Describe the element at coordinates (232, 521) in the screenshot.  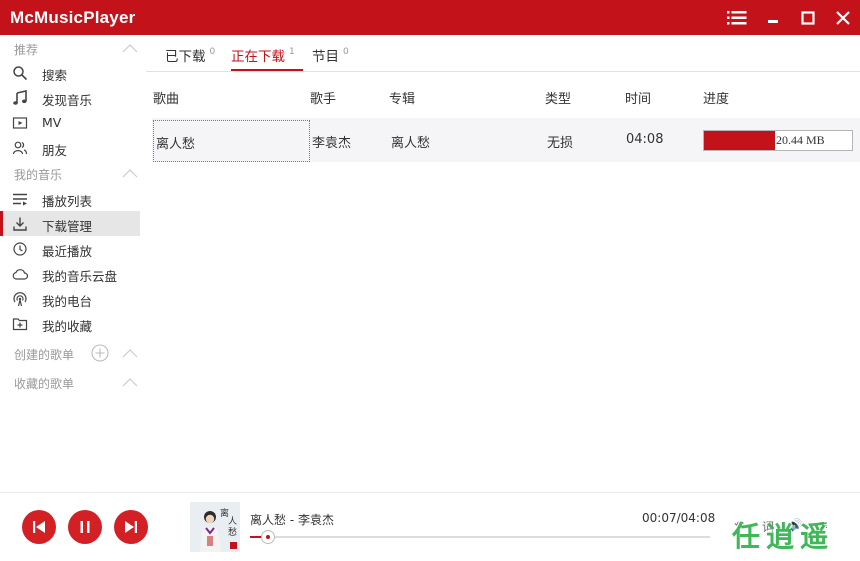
I see `svg-text: 人` at that location.